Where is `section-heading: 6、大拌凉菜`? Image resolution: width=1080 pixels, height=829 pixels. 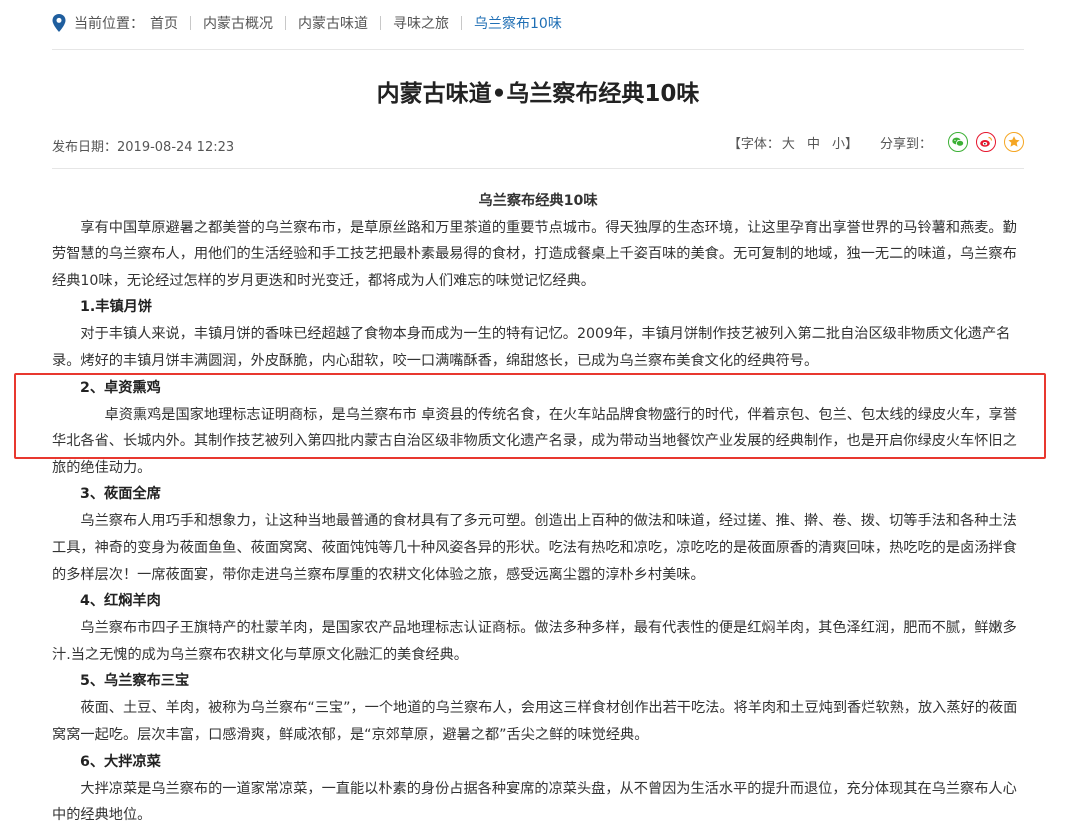 section-heading: 6、大拌凉菜 is located at coordinates (120, 761).